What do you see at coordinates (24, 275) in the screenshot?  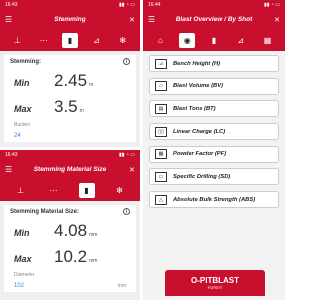 I see `footer-label: Diameter` at bounding box center [24, 275].